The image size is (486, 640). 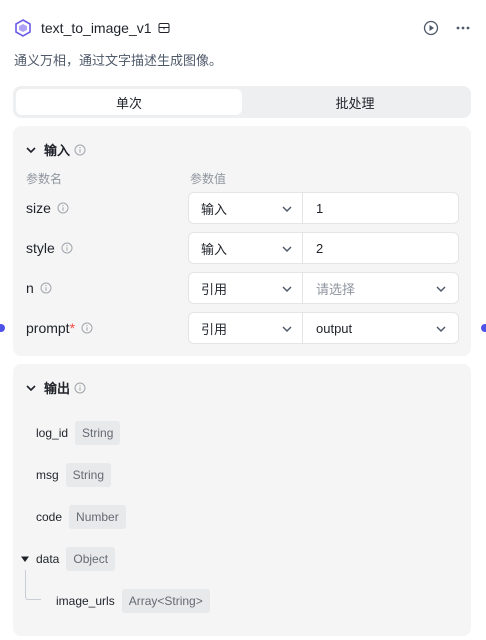 What do you see at coordinates (52, 433) in the screenshot?
I see `field-name: log_id` at bounding box center [52, 433].